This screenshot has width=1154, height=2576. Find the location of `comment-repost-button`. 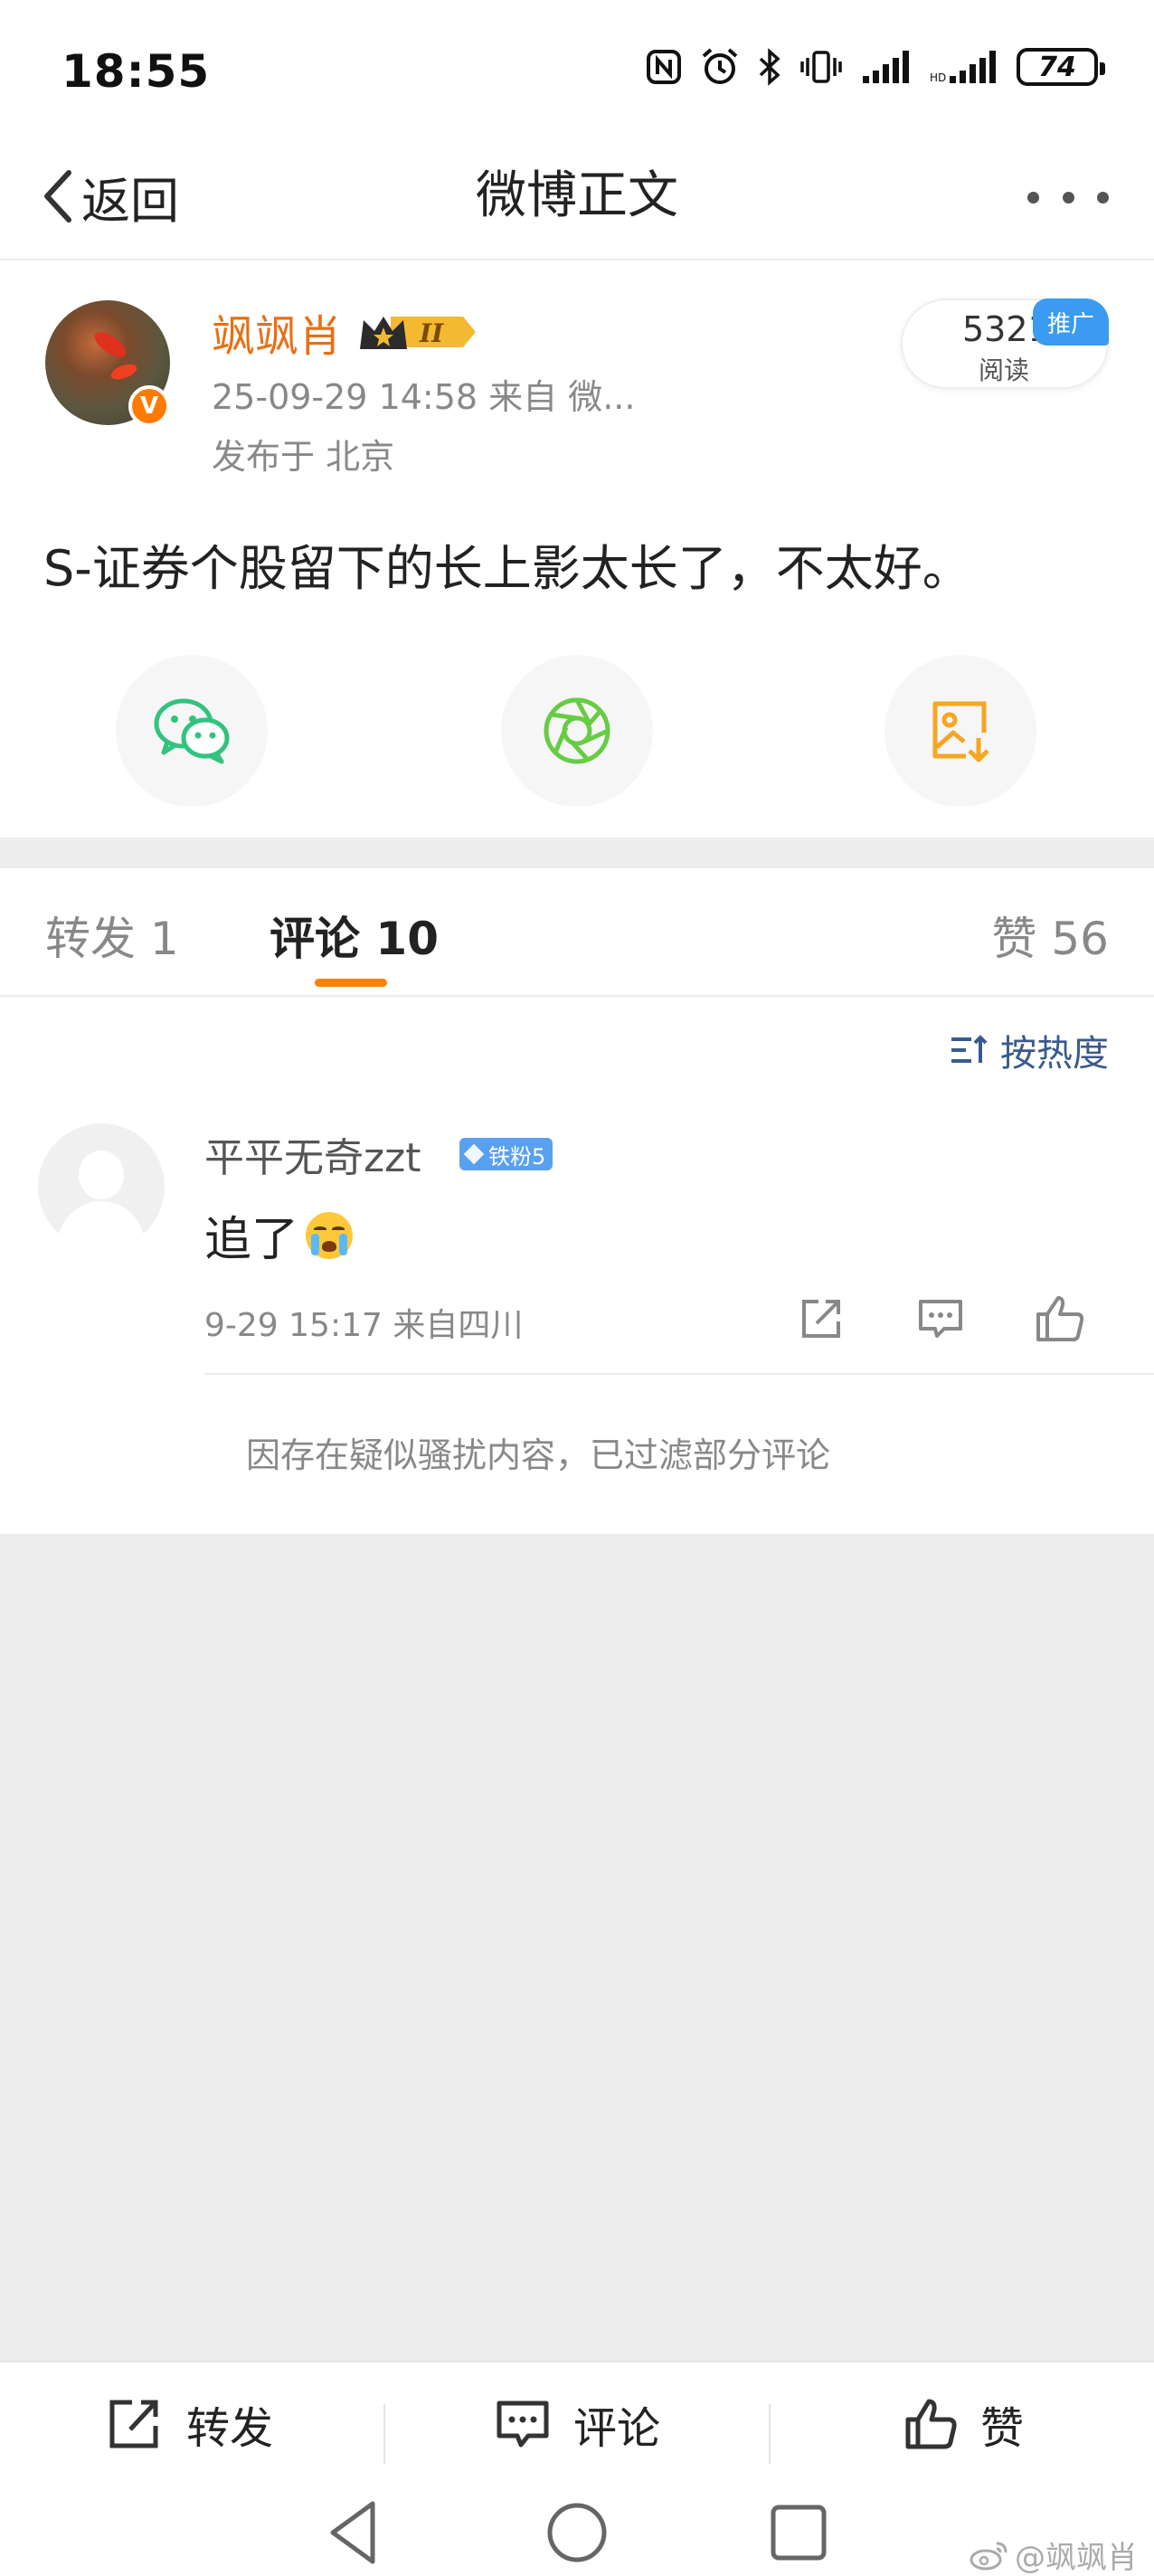

comment-repost-button is located at coordinates (821, 1319).